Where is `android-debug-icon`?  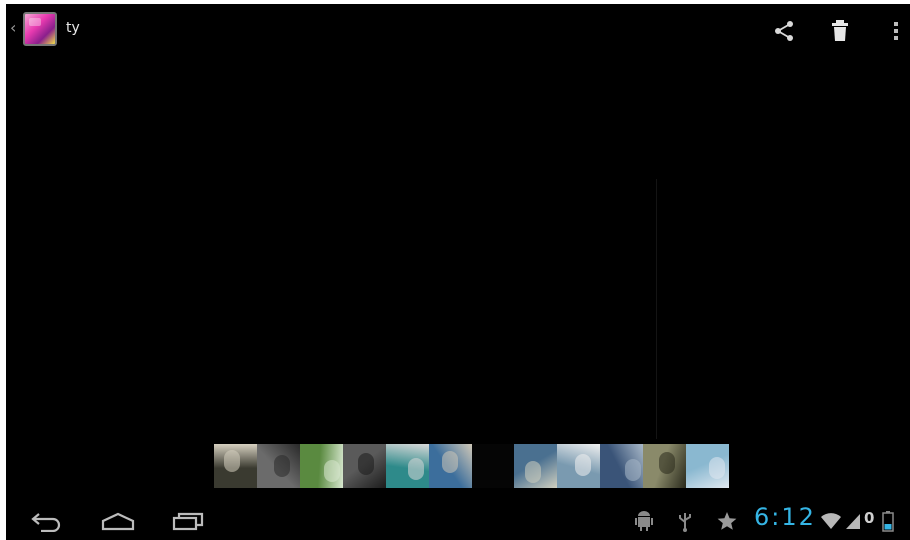
android-debug-icon is located at coordinates (644, 521).